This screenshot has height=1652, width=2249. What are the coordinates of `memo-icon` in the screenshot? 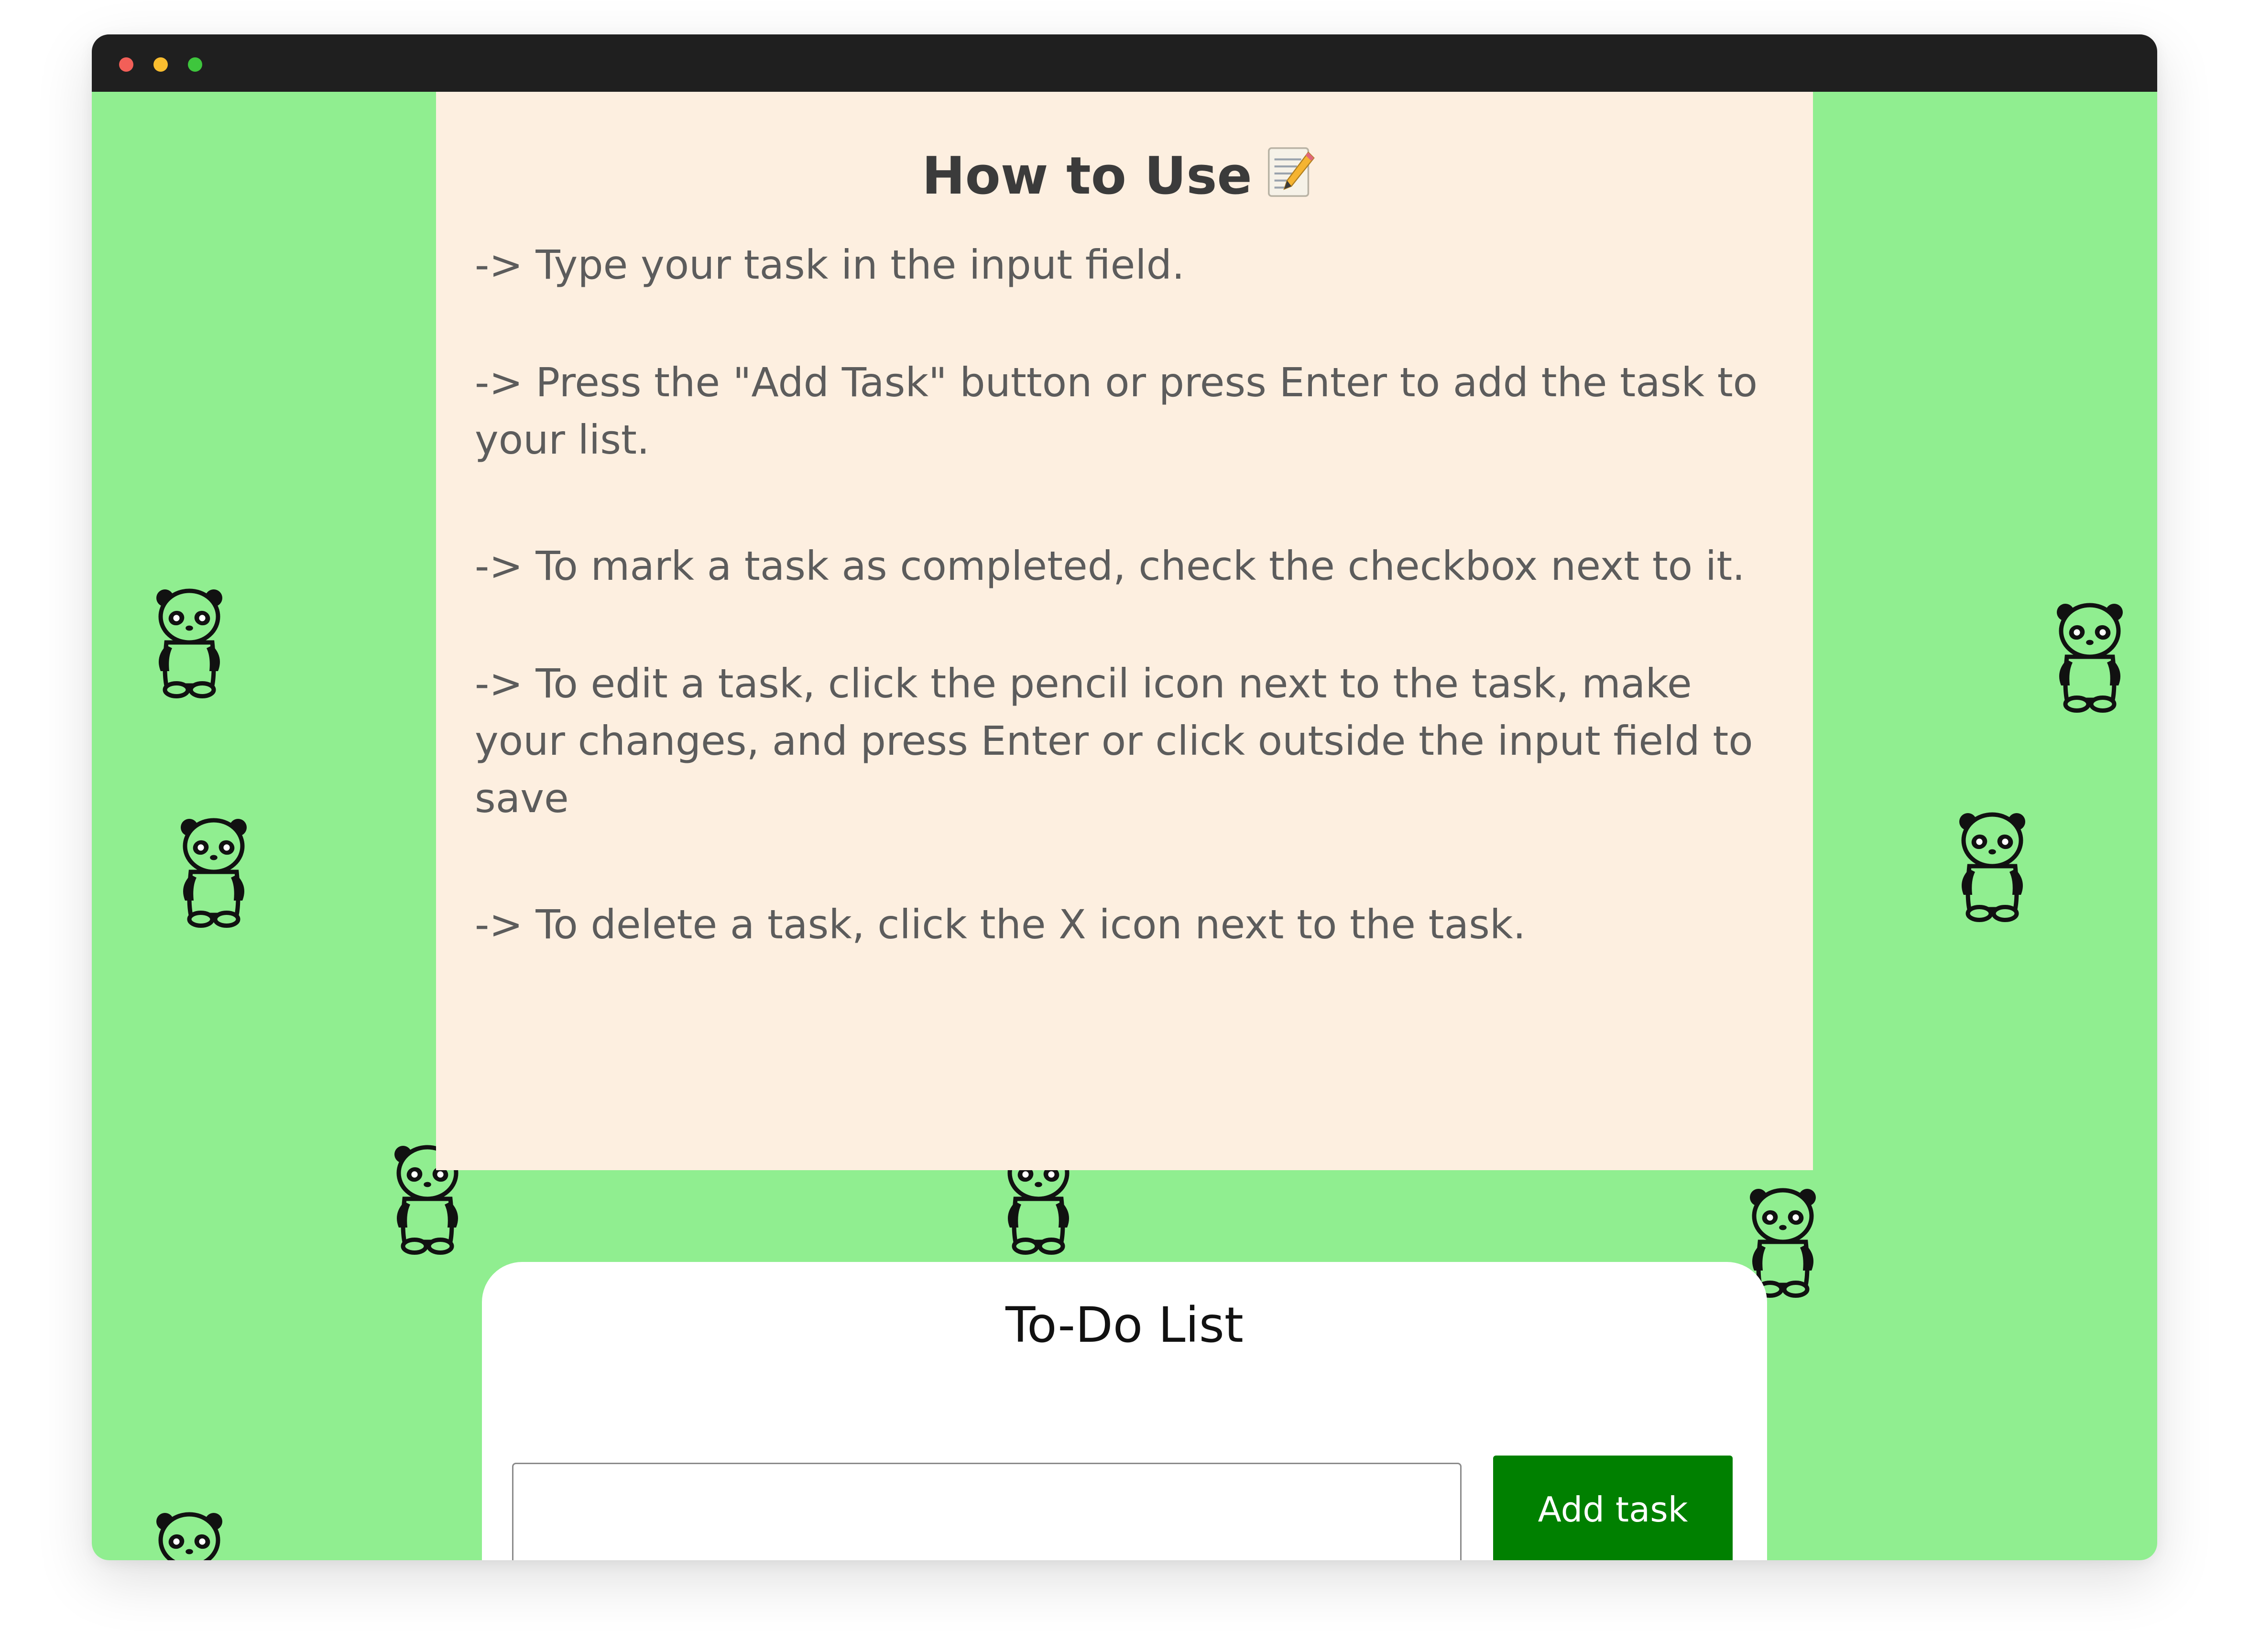 It's located at (1291, 172).